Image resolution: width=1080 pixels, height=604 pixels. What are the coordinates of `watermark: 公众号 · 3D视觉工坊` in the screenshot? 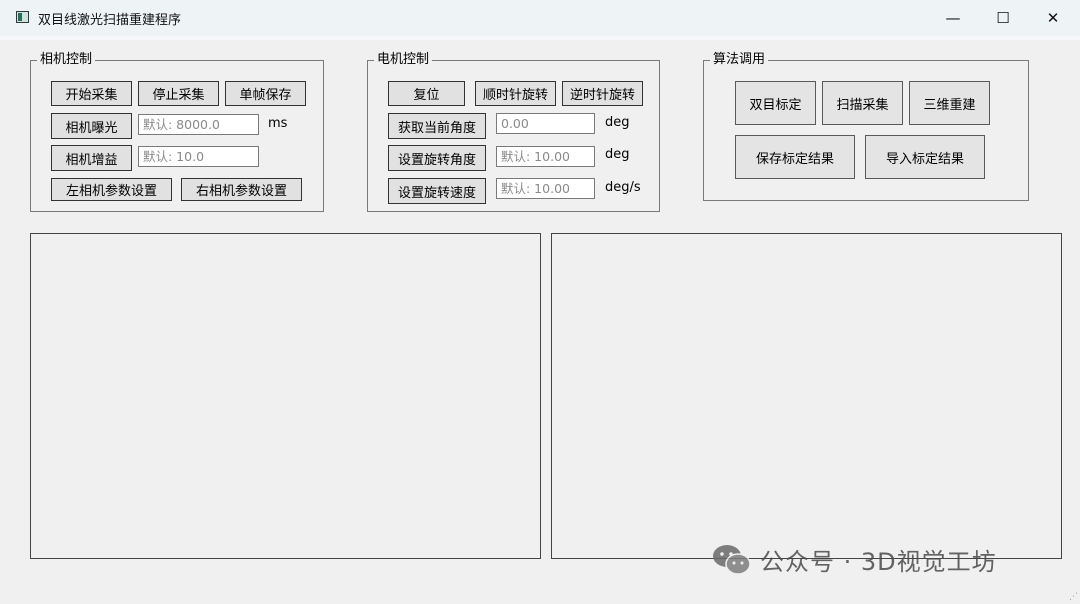 It's located at (854, 559).